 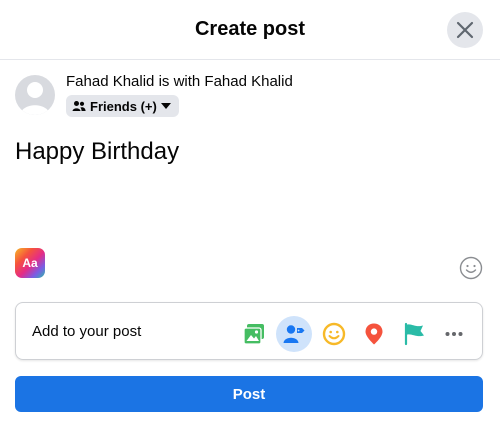 I want to click on feeling-activity-button, so click(x=334, y=334).